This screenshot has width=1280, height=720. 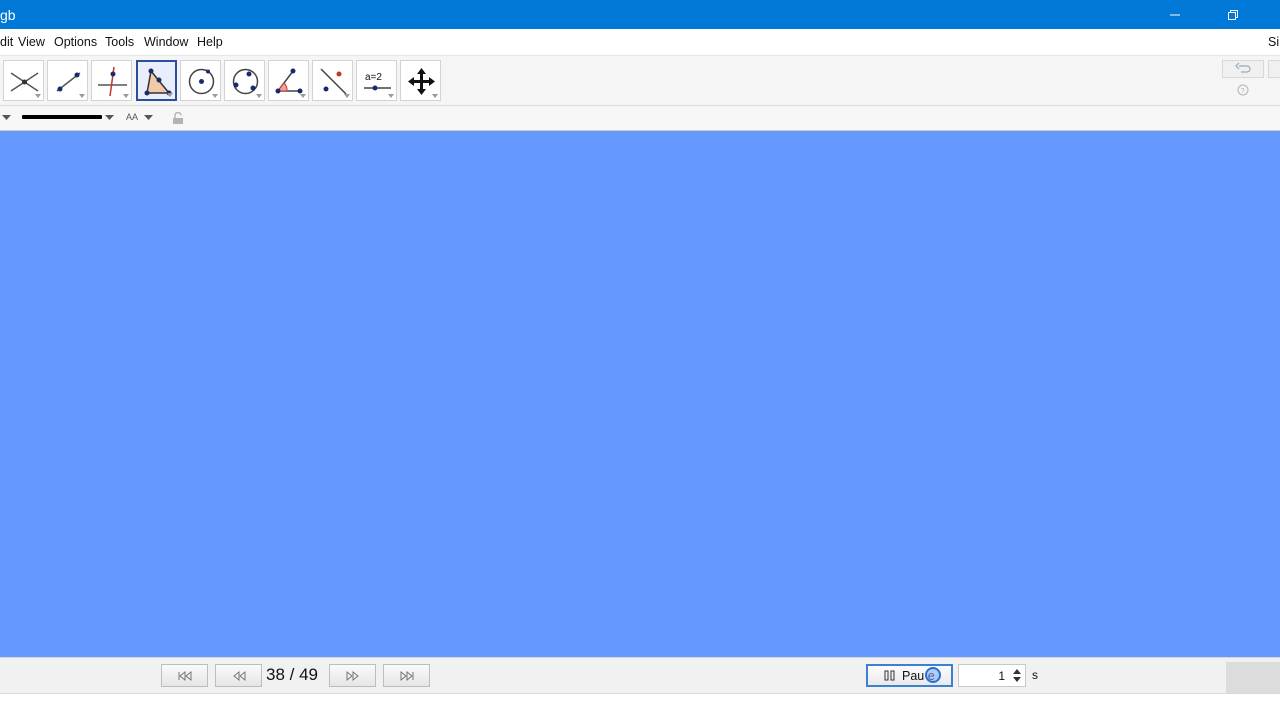 I want to click on restore-button, so click(x=1233, y=14).